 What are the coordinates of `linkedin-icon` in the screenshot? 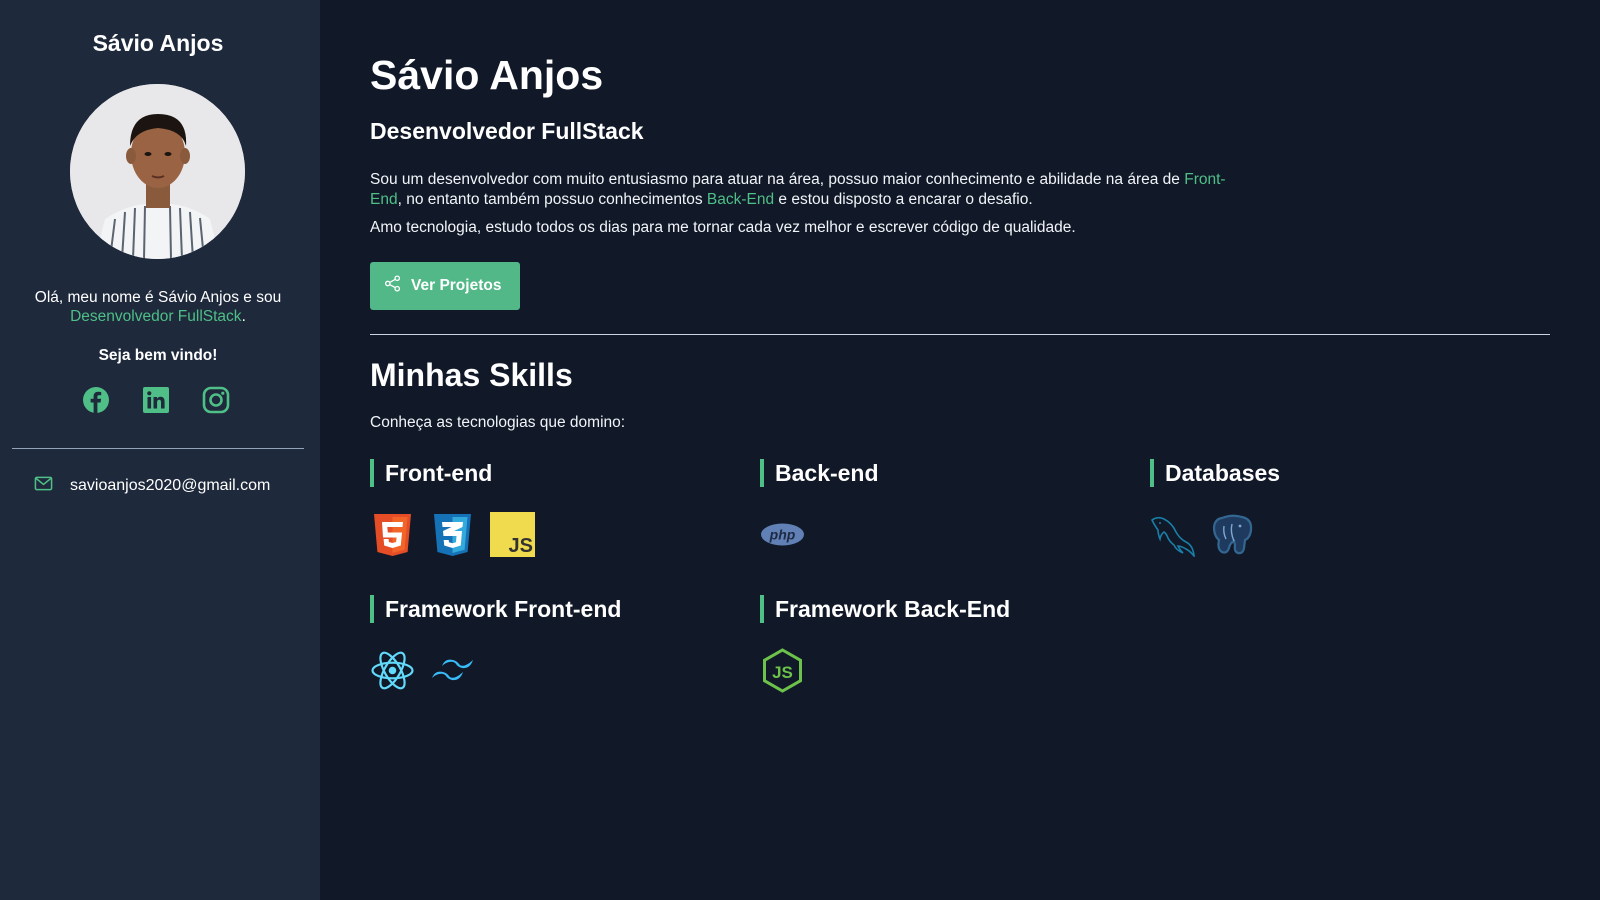 It's located at (156, 400).